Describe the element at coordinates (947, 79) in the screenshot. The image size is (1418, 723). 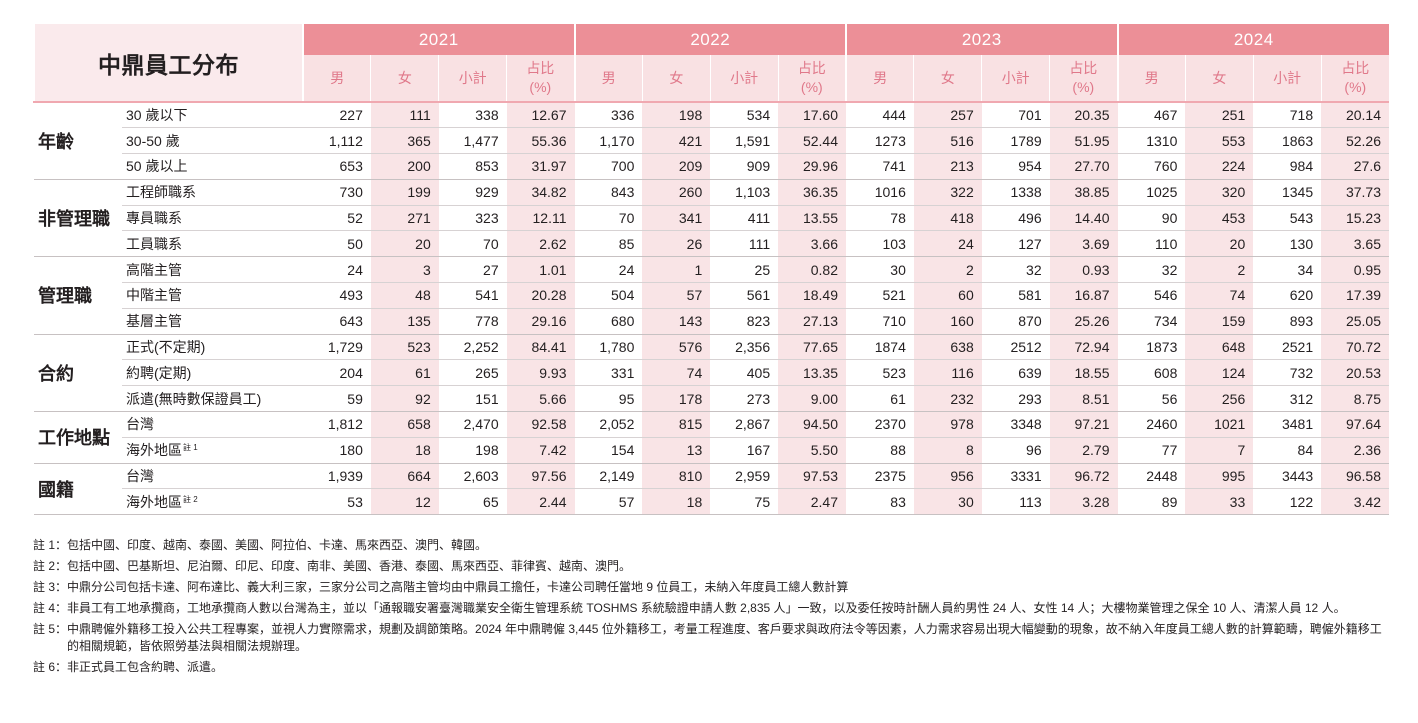
I see `column-subheader: 女` at that location.